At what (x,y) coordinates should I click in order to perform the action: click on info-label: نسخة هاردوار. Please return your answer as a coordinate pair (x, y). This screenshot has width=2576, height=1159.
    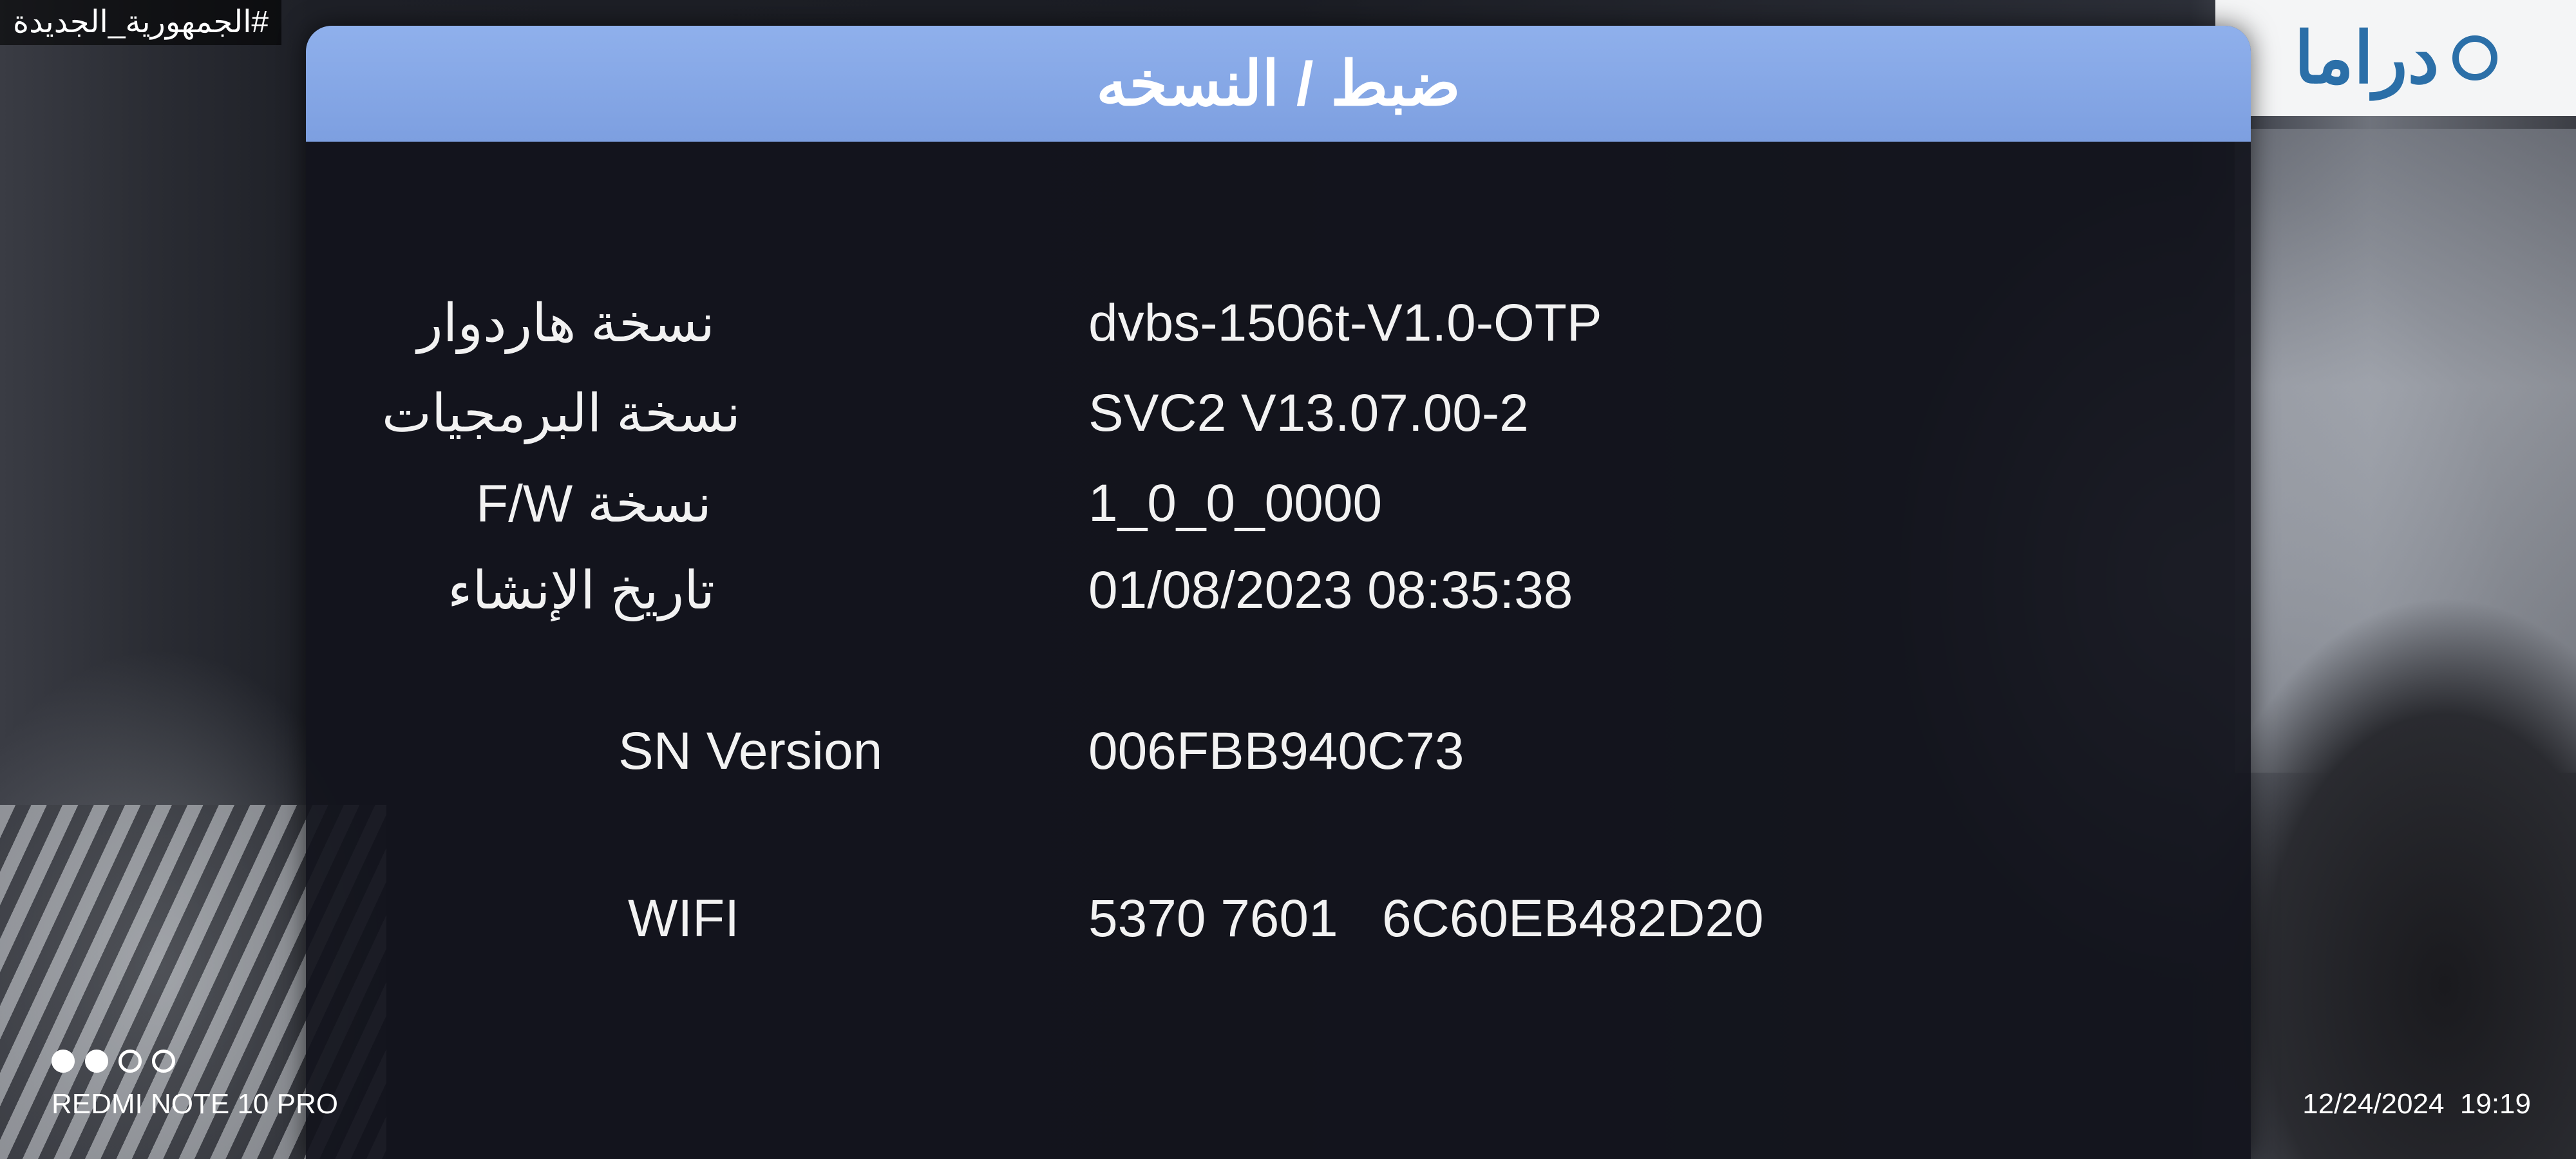
    Looking at the image, I should click on (566, 323).